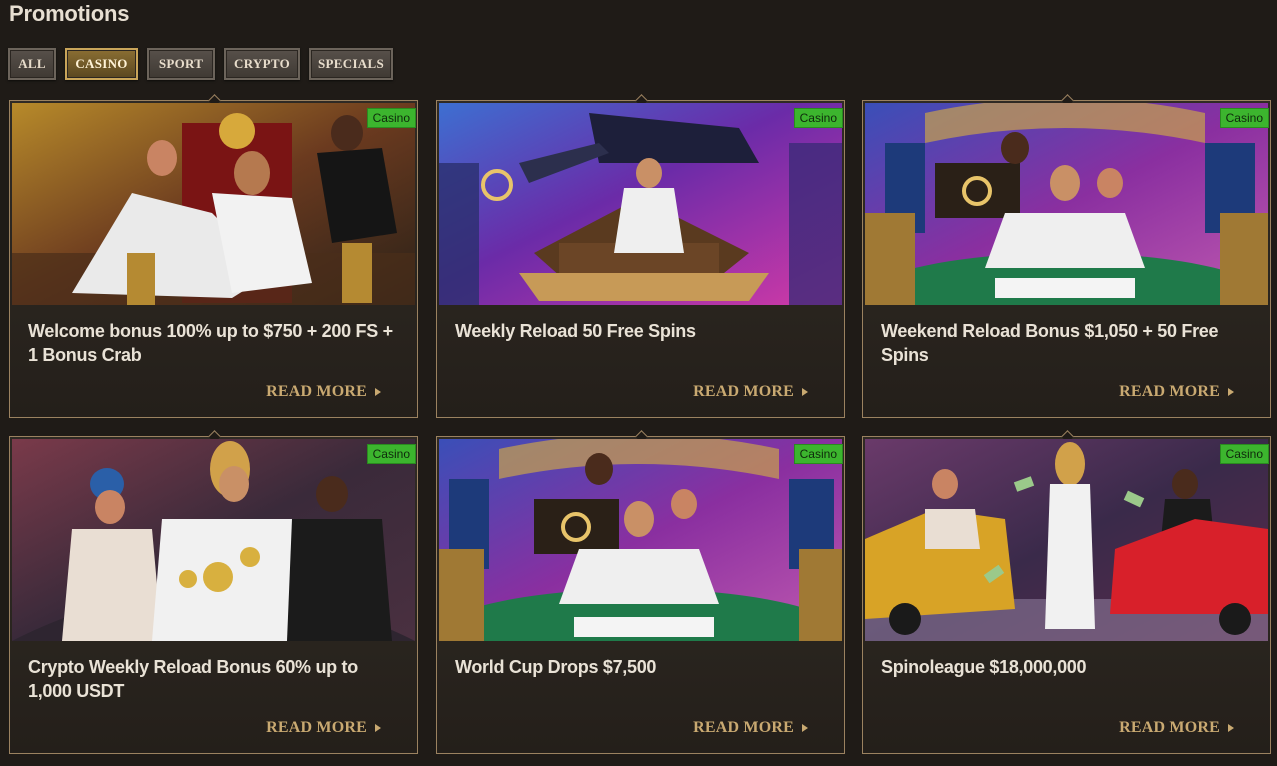  What do you see at coordinates (101, 64) in the screenshot?
I see `filter-casino: CASINO` at bounding box center [101, 64].